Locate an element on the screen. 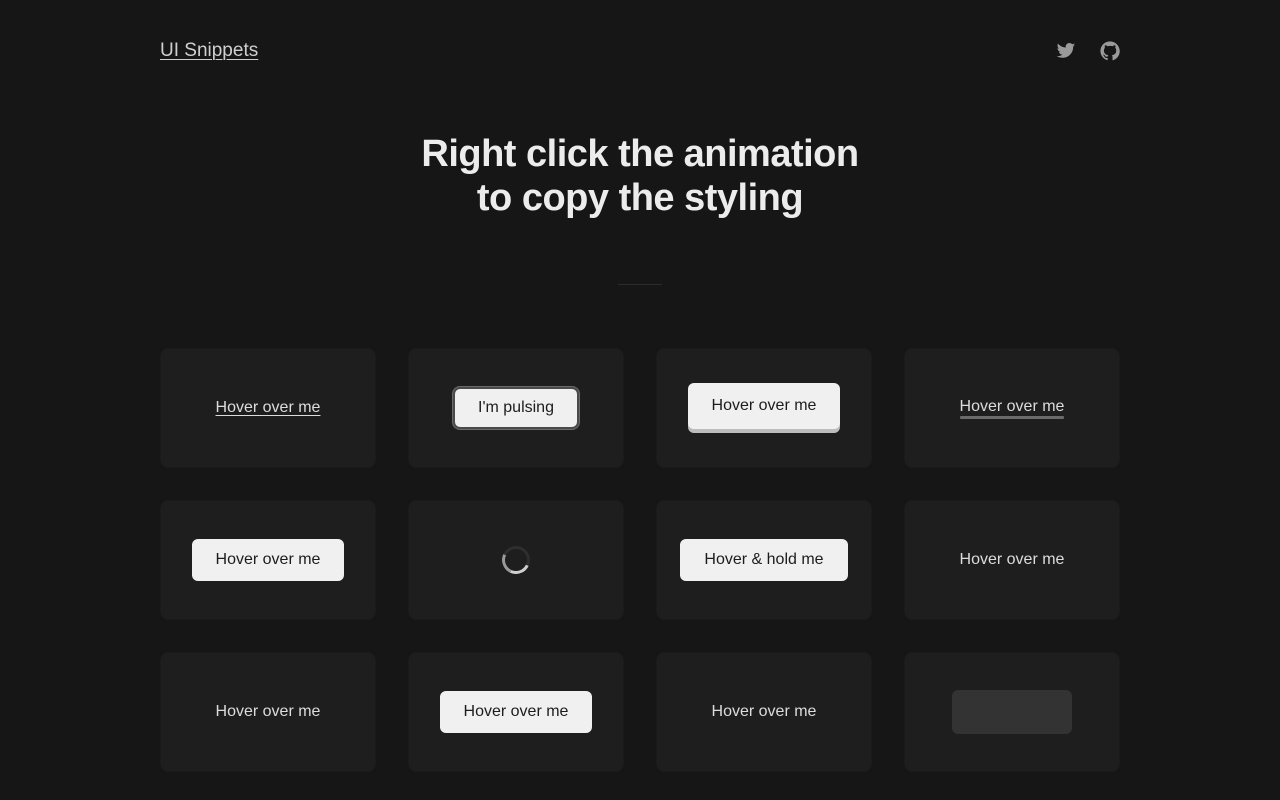 This screenshot has height=800, width=1280. hover-hold-button: Hover & hold me is located at coordinates (764, 560).